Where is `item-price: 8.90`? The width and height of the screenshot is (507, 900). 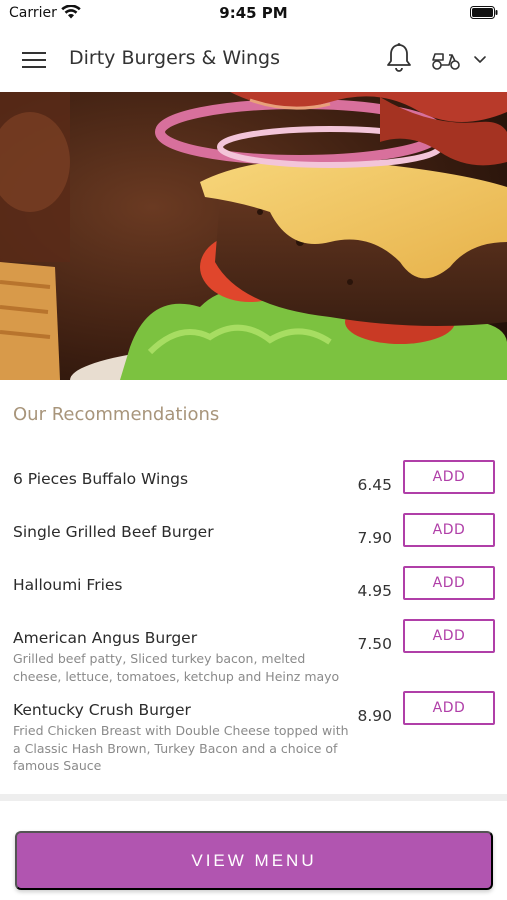 item-price: 8.90 is located at coordinates (374, 716).